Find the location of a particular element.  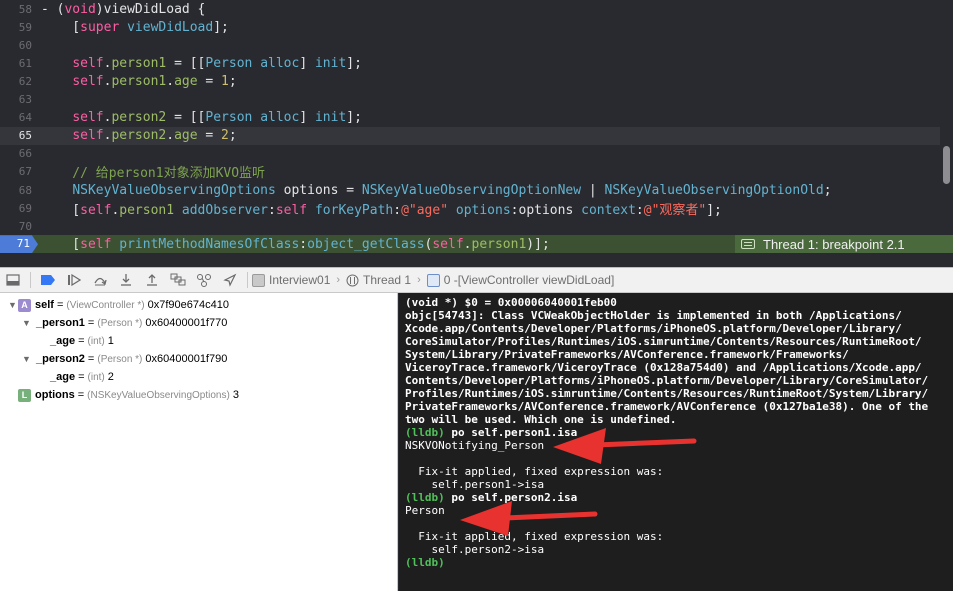

code-token: person1 is located at coordinates (139, 63).